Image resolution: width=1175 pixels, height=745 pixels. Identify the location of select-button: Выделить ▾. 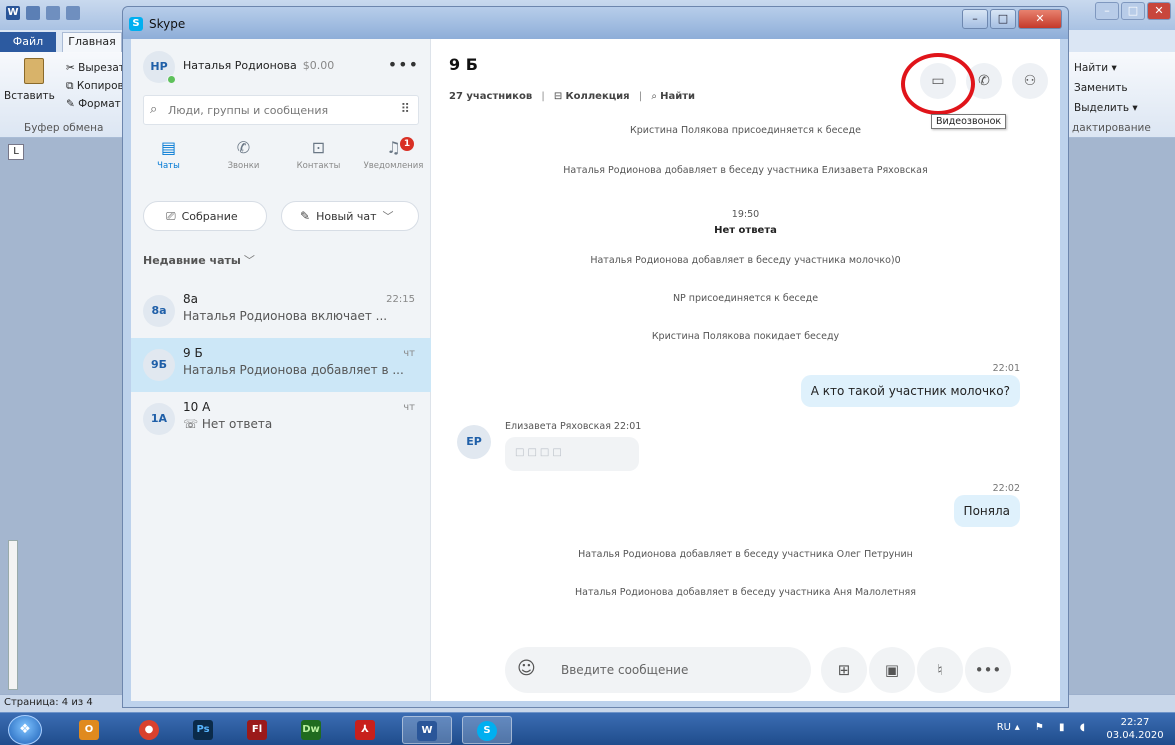
(1106, 108).